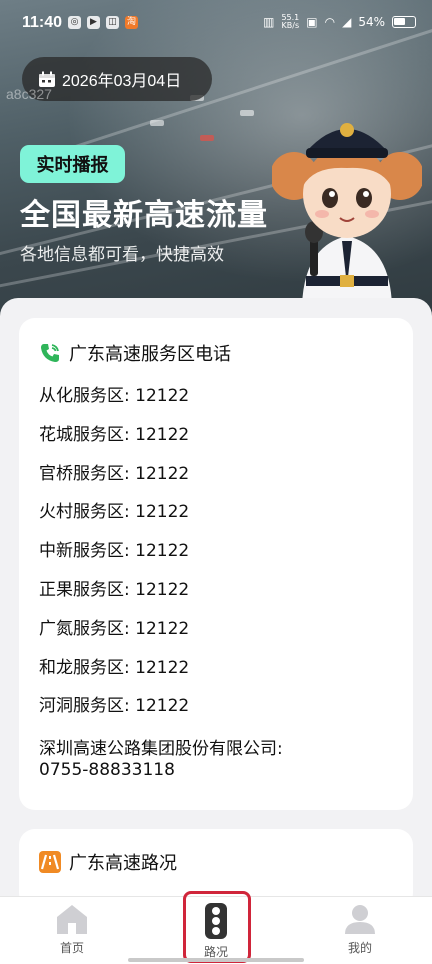  I want to click on road-card-title: 广东高速路况, so click(123, 863).